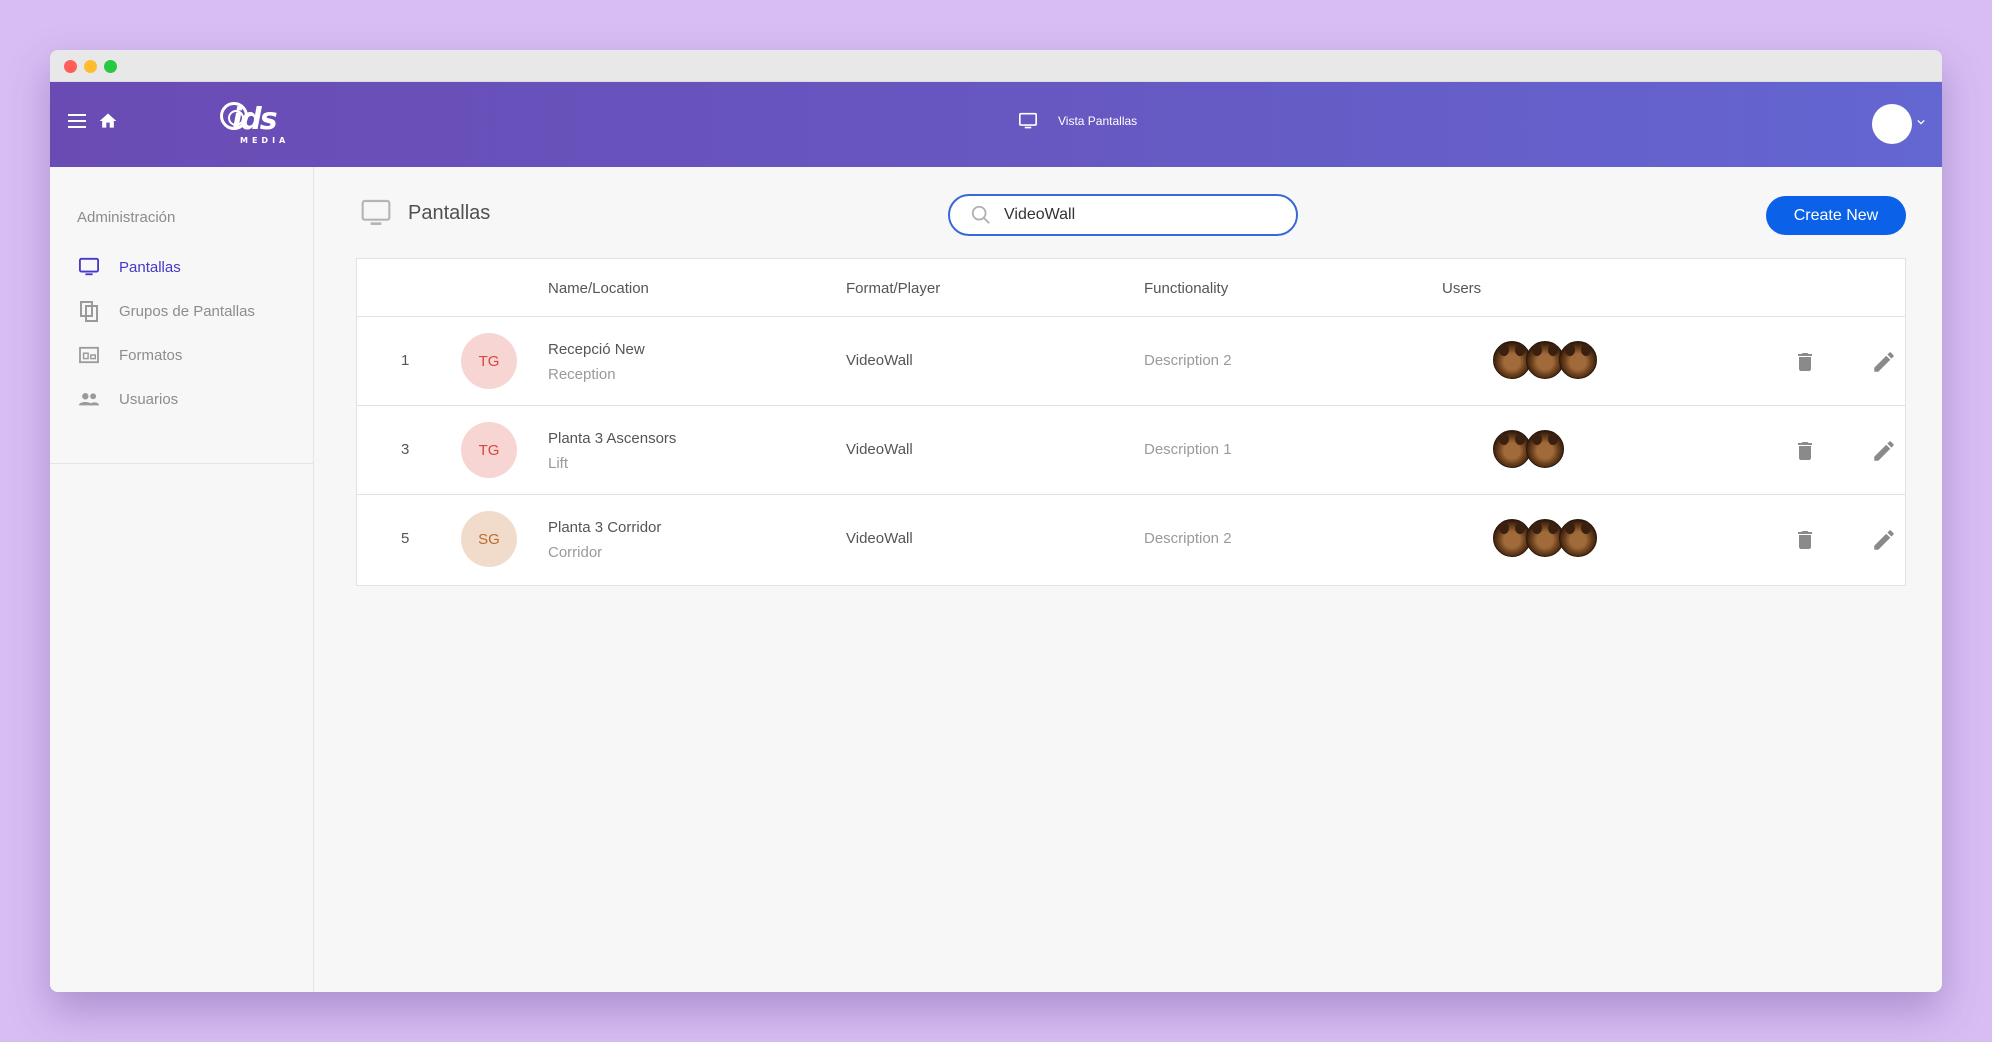 This screenshot has height=1042, width=1992. I want to click on search-box, so click(1123, 215).